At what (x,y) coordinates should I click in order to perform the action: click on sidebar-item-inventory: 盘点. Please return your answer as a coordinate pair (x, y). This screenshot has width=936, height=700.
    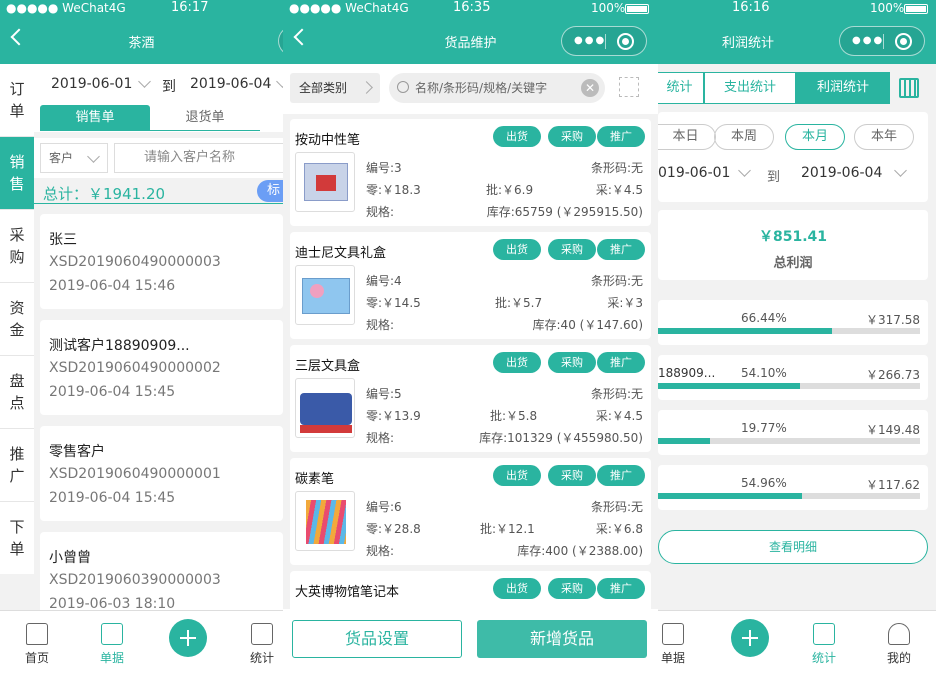
    Looking at the image, I should click on (17, 392).